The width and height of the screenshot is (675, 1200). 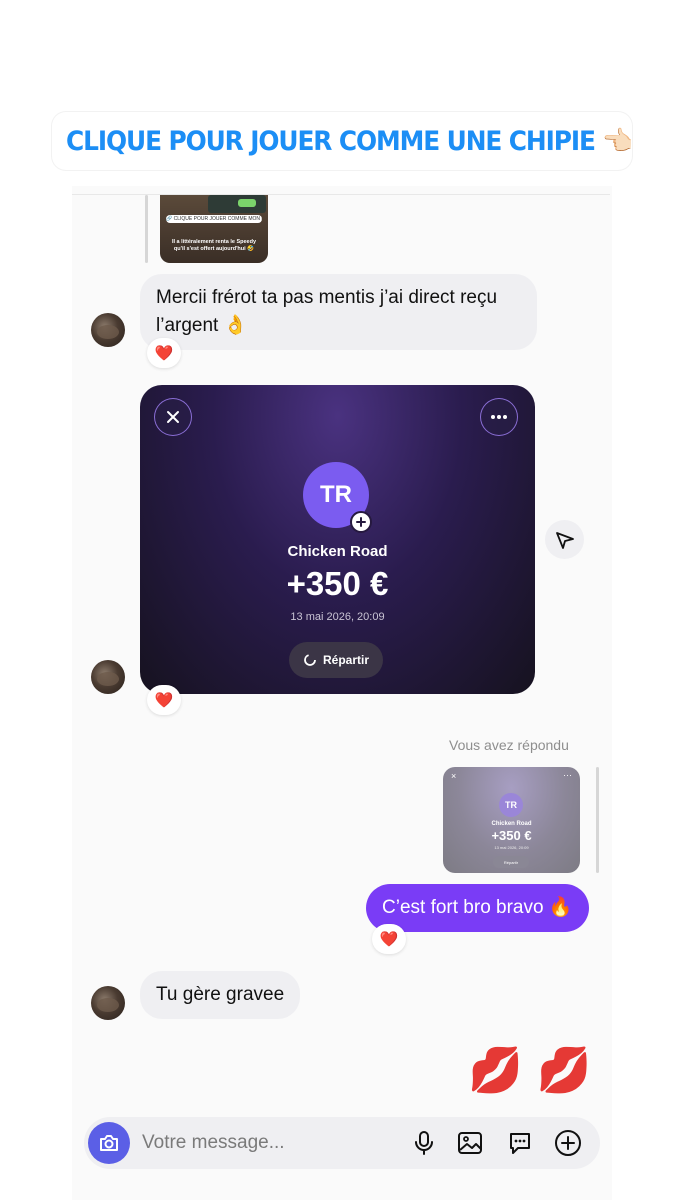 I want to click on send-icon, so click(x=564, y=540).